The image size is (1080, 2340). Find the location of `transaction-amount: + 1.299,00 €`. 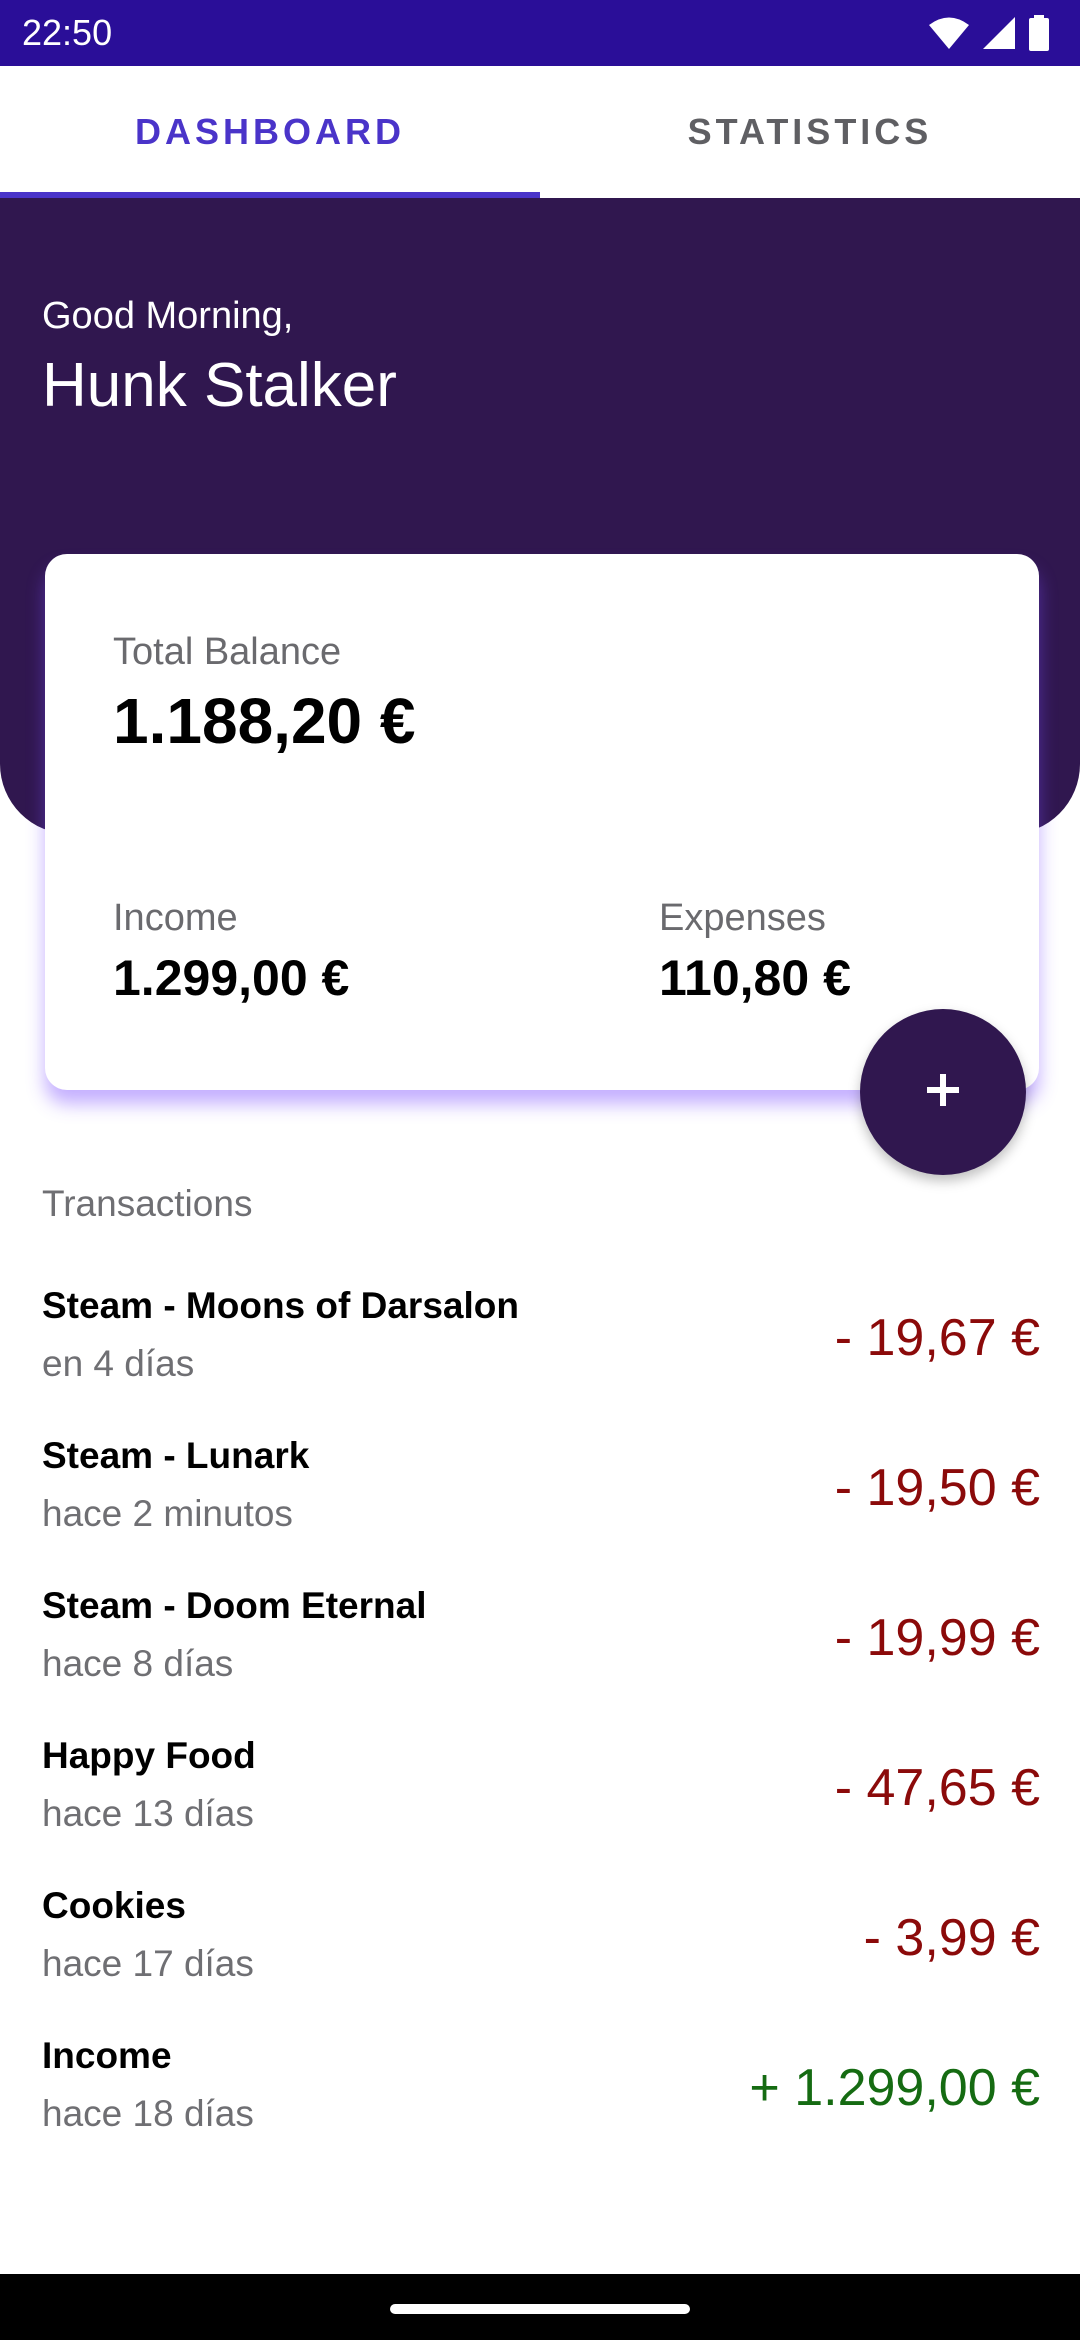

transaction-amount: + 1.299,00 € is located at coordinates (894, 2088).